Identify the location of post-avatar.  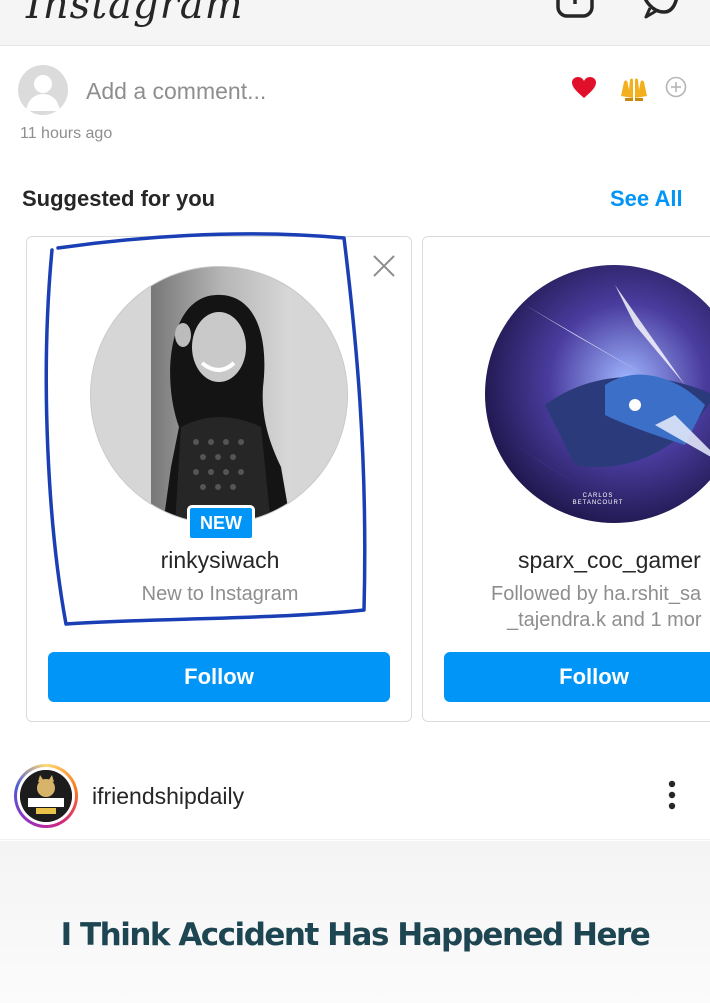
(46, 796).